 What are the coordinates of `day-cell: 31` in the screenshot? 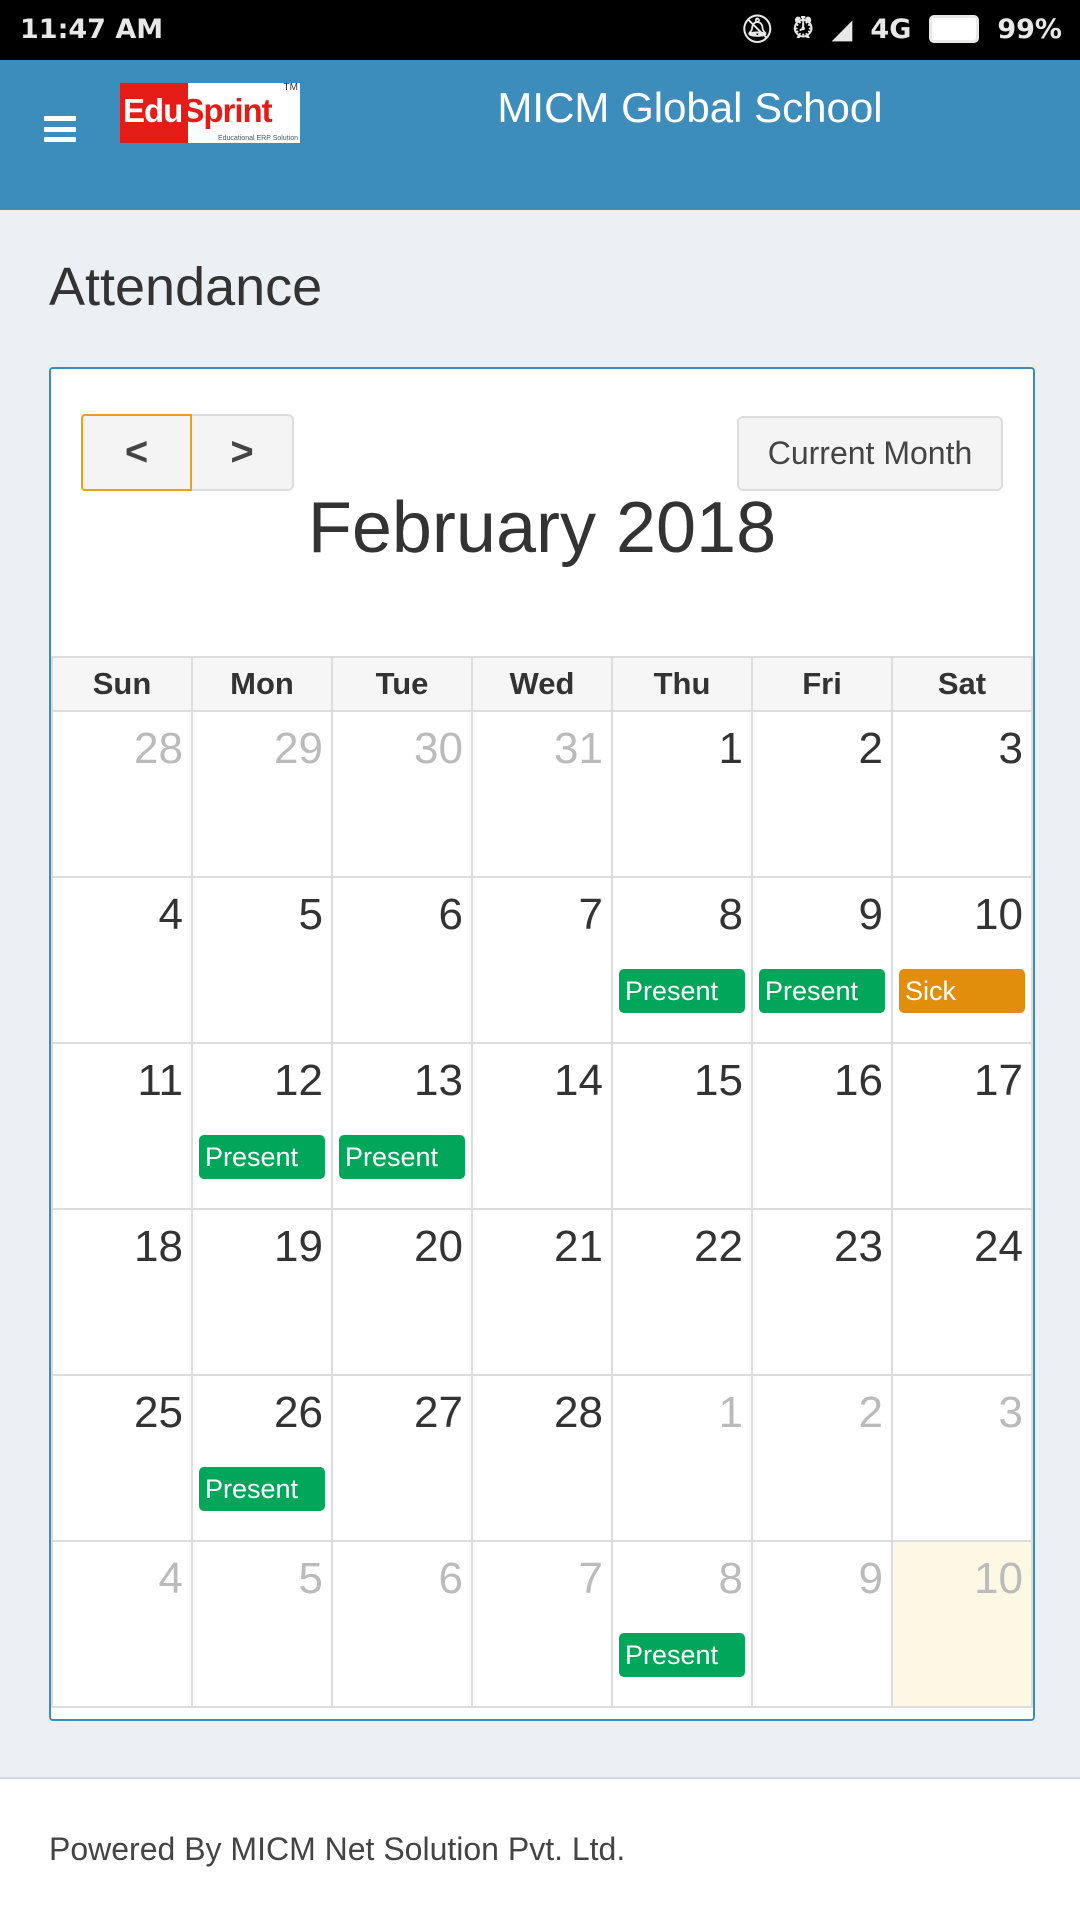 It's located at (542, 794).